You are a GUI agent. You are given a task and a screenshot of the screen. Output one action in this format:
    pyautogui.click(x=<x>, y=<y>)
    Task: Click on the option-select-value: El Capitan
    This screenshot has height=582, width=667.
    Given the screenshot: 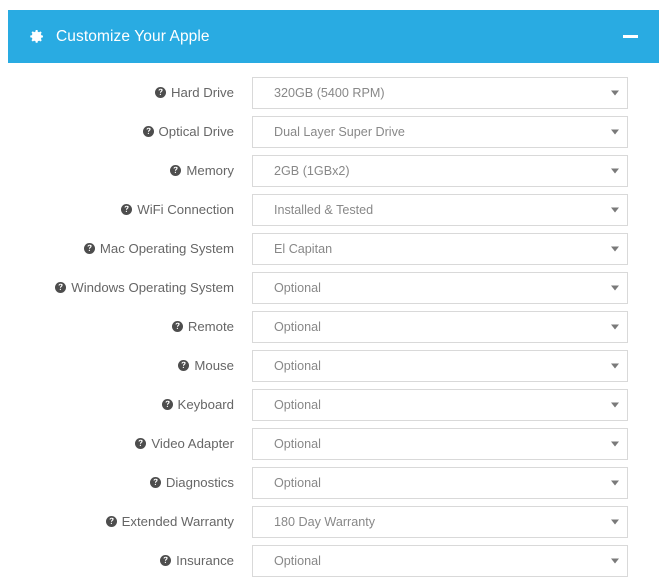 What is the action you would take?
    pyautogui.click(x=303, y=248)
    